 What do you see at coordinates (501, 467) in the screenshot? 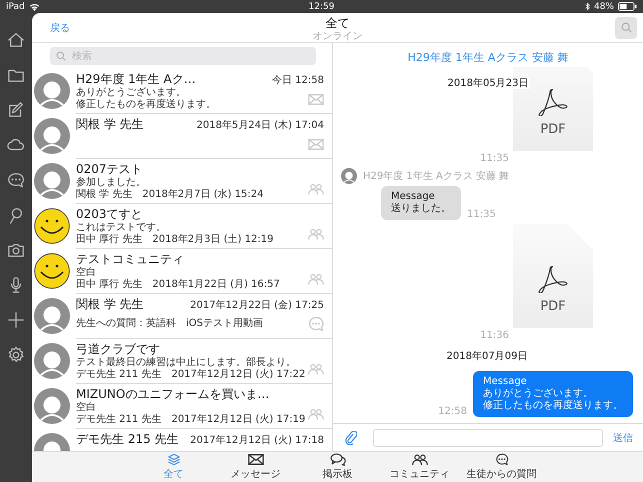
I see `tab-item: 生徒からの質問` at bounding box center [501, 467].